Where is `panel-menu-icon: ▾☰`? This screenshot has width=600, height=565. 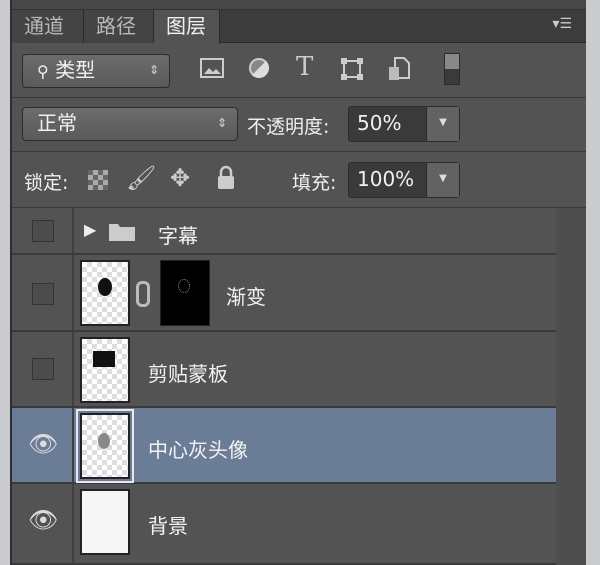
panel-menu-icon: ▾☰ is located at coordinates (562, 24).